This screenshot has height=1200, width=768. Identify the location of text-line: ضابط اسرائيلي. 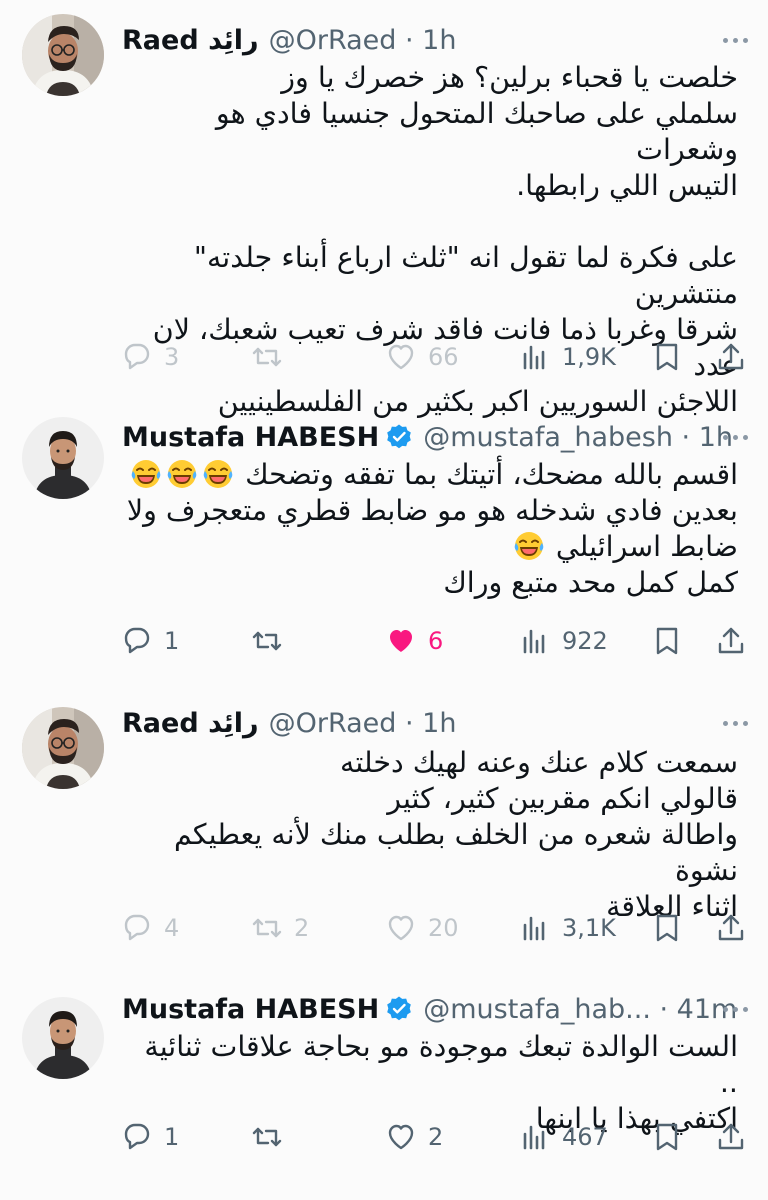
(430, 547).